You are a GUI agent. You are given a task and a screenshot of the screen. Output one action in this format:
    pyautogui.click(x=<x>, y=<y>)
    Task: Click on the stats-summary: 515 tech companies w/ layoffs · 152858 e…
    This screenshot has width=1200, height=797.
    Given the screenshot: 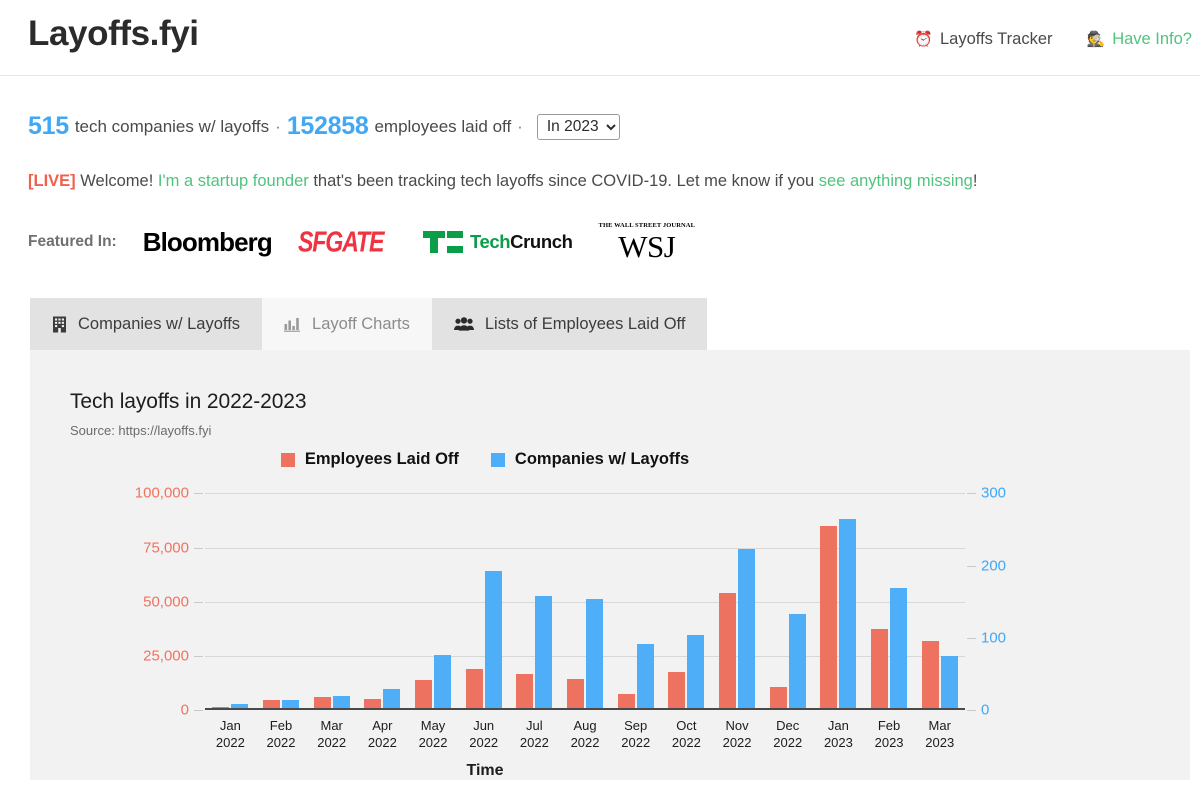 What is the action you would take?
    pyautogui.click(x=614, y=126)
    